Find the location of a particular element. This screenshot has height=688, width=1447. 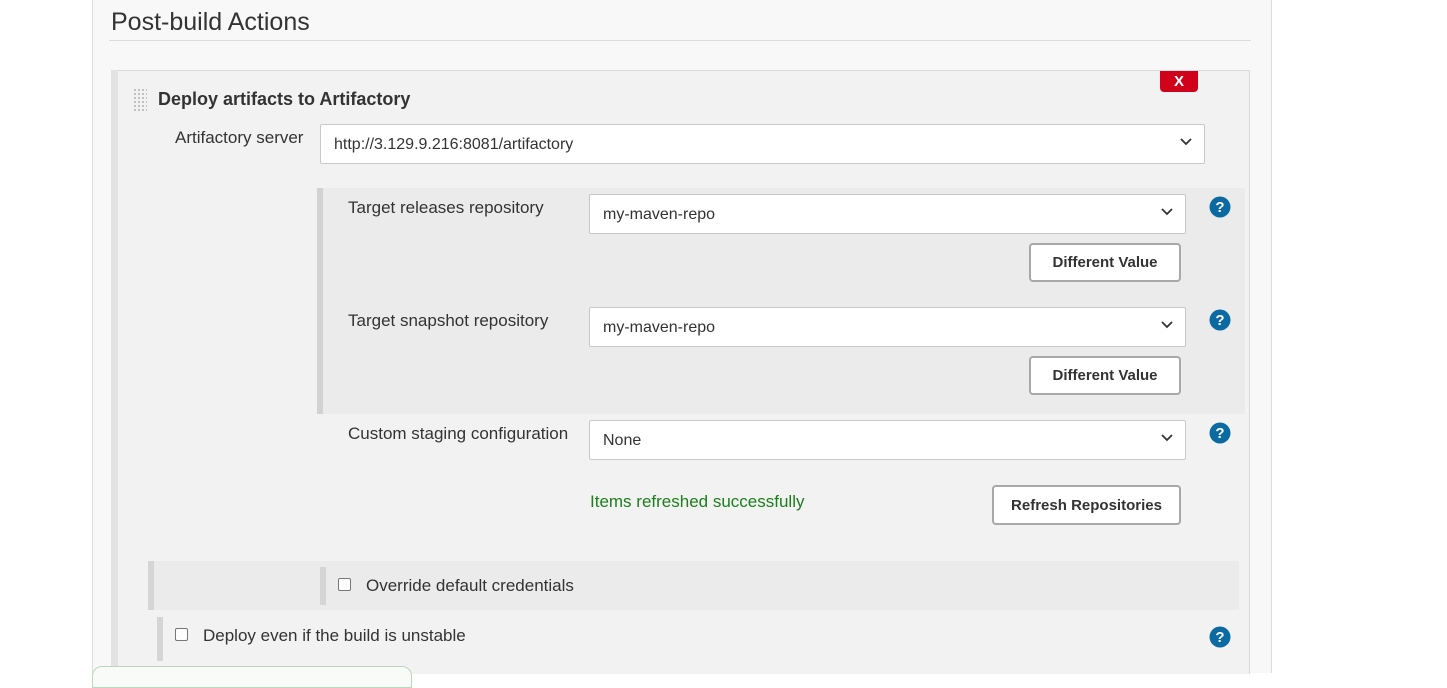

artifactory-server-label: Artifactory server is located at coordinates (239, 137).